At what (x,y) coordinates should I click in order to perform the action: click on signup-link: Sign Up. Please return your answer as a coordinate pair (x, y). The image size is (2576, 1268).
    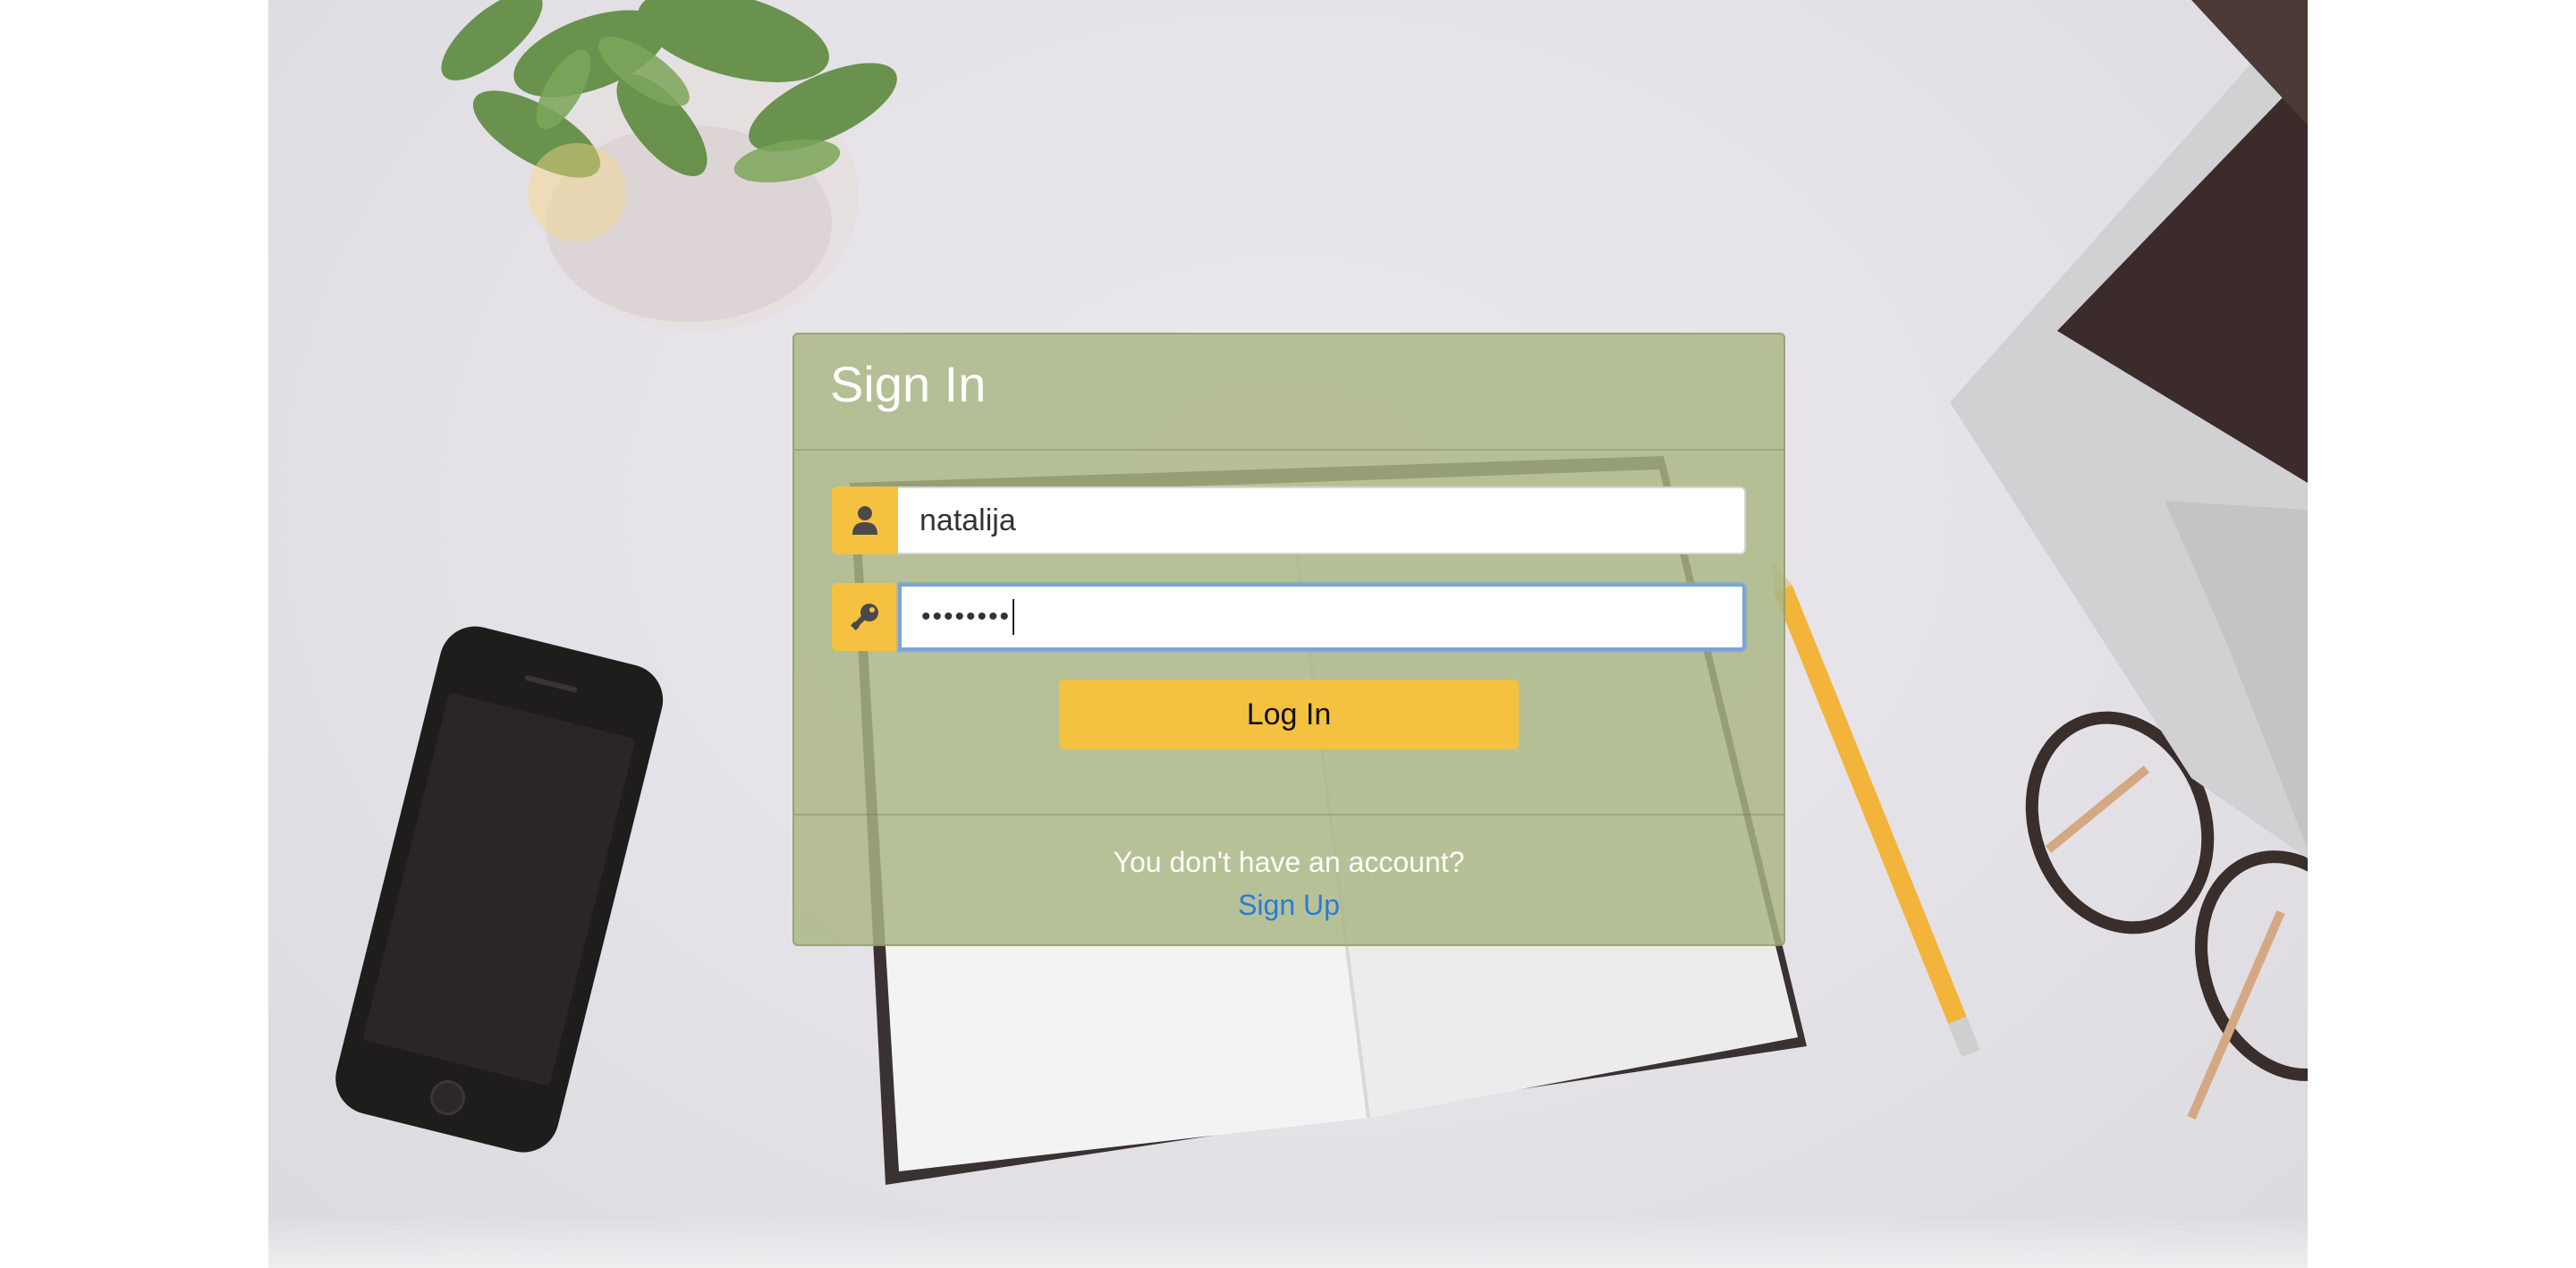
    Looking at the image, I should click on (1289, 904).